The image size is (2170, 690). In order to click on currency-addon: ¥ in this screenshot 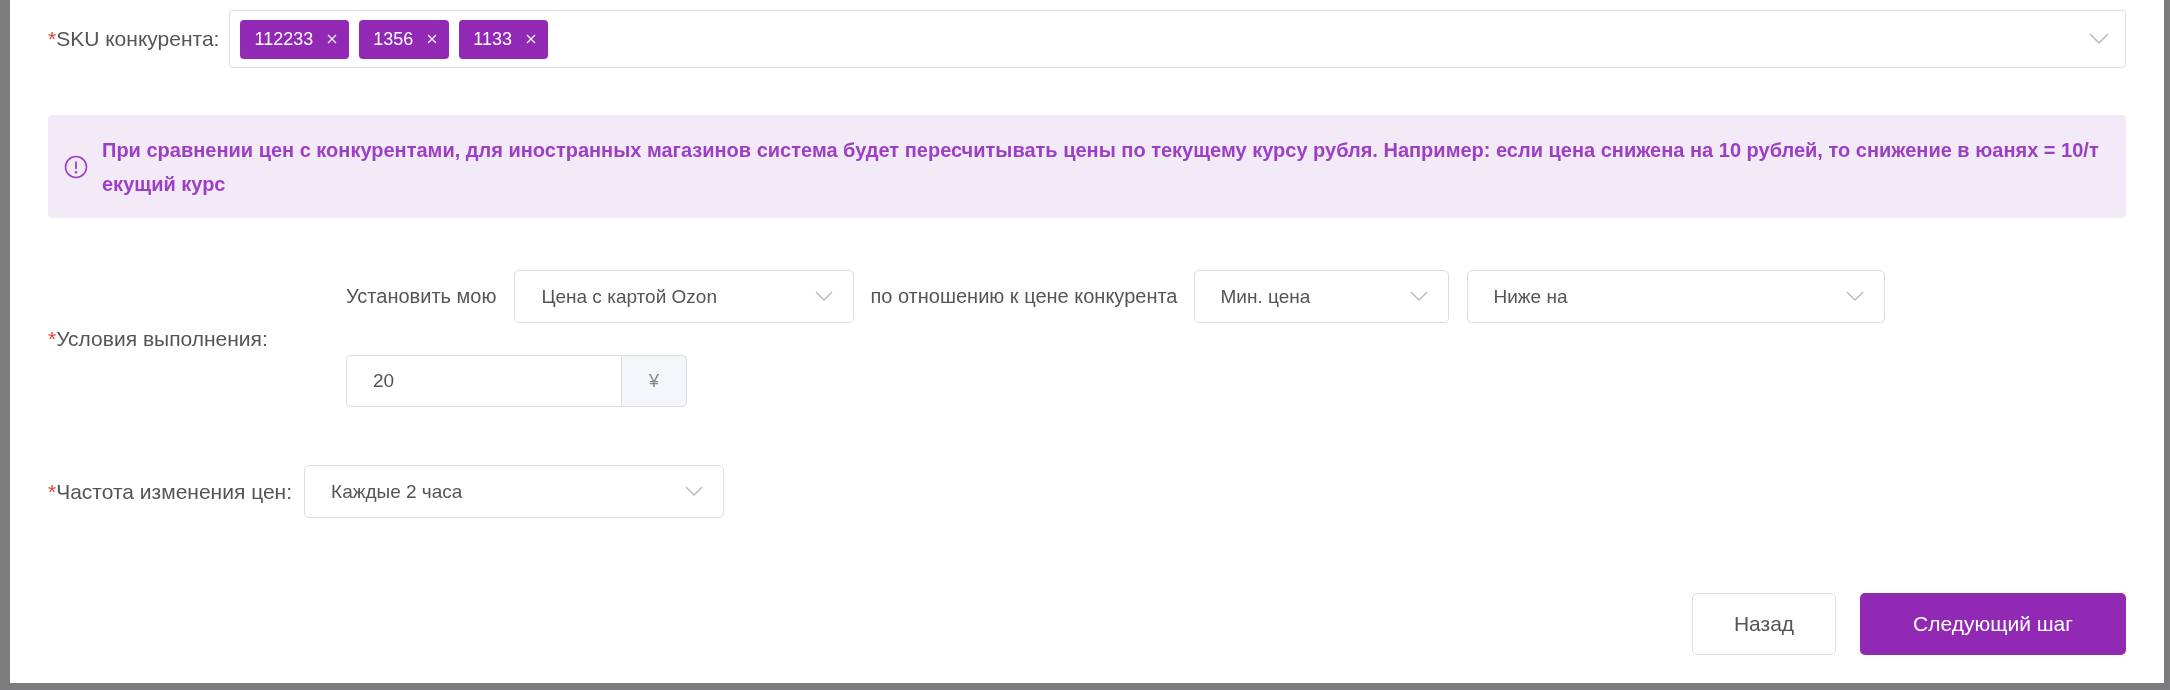, I will do `click(654, 381)`.